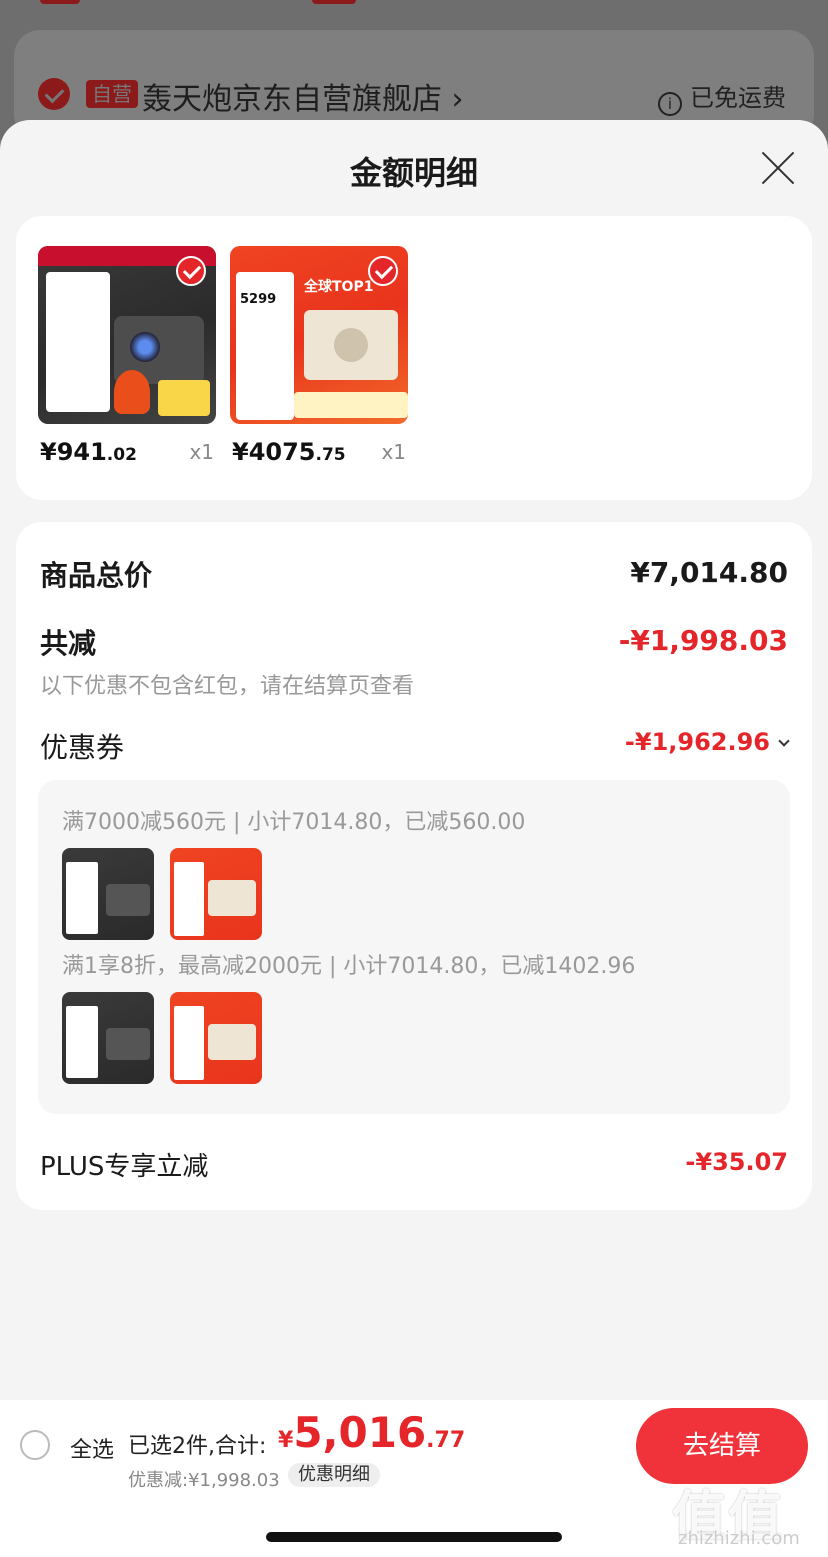 Image resolution: width=828 pixels, height=1557 pixels. I want to click on total-dec: .77, so click(446, 1440).